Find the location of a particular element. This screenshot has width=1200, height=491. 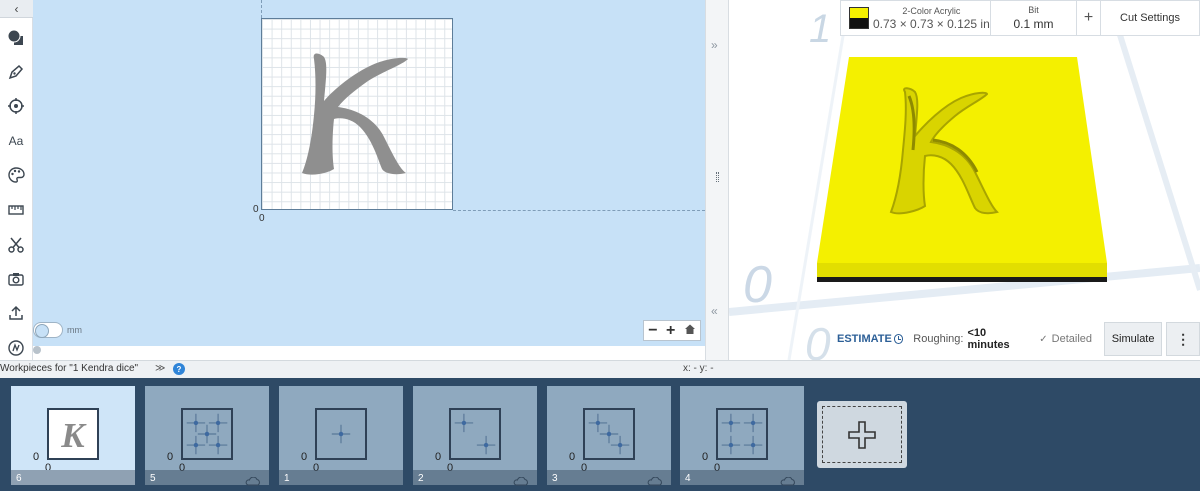

drag-handle-icon is located at coordinates (717, 177).